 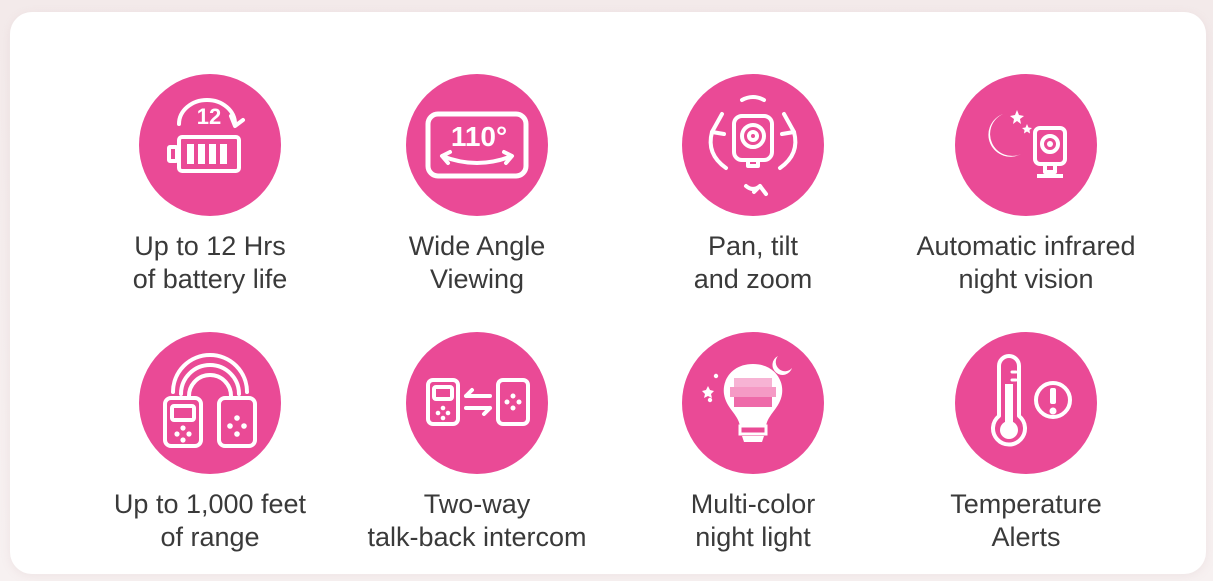 I want to click on feature-subtitle: and zoom, so click(x=753, y=279).